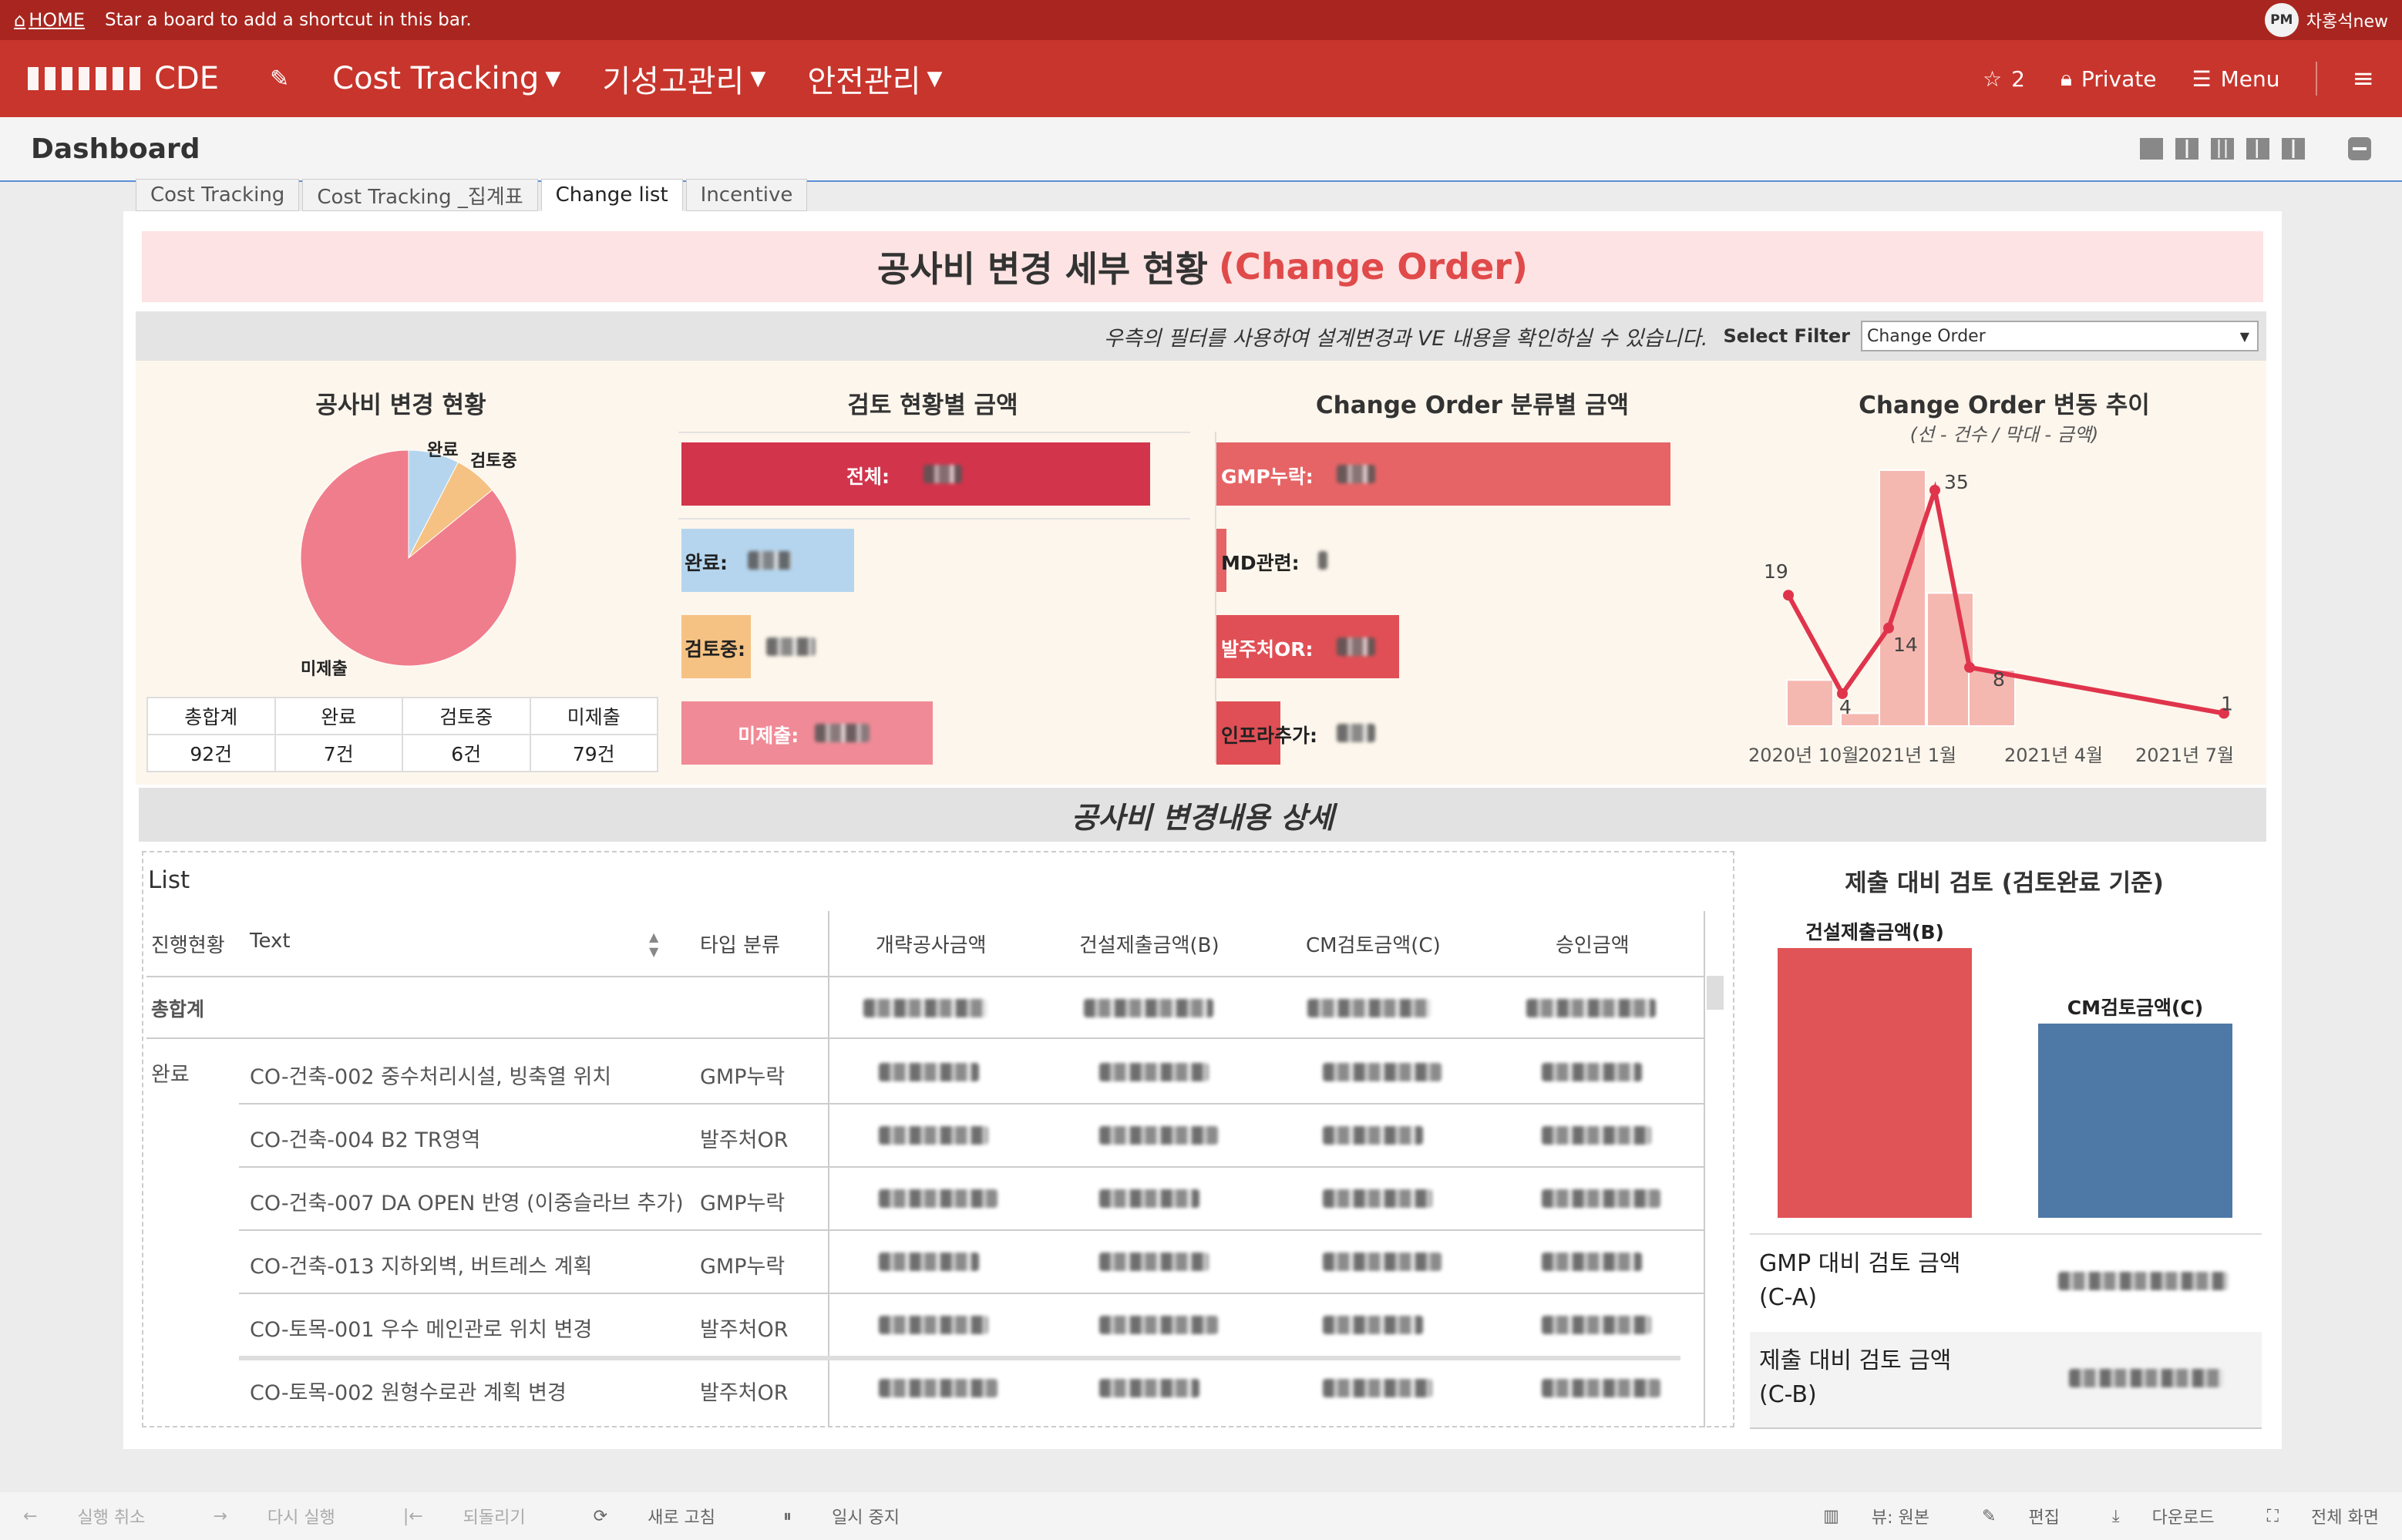  I want to click on undo-button: ← 실행 취소, so click(101, 1516).